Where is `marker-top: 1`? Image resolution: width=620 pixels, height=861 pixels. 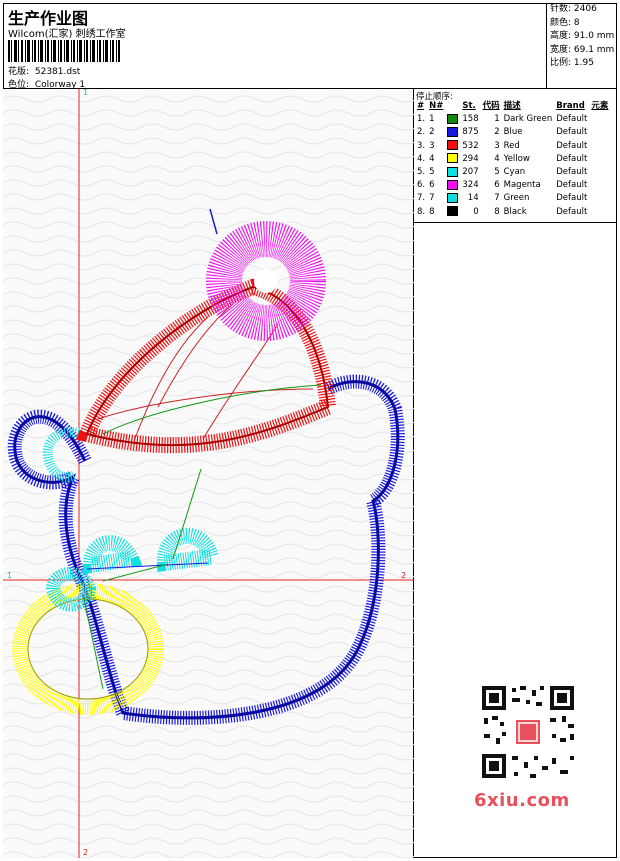 marker-top: 1 is located at coordinates (85, 93).